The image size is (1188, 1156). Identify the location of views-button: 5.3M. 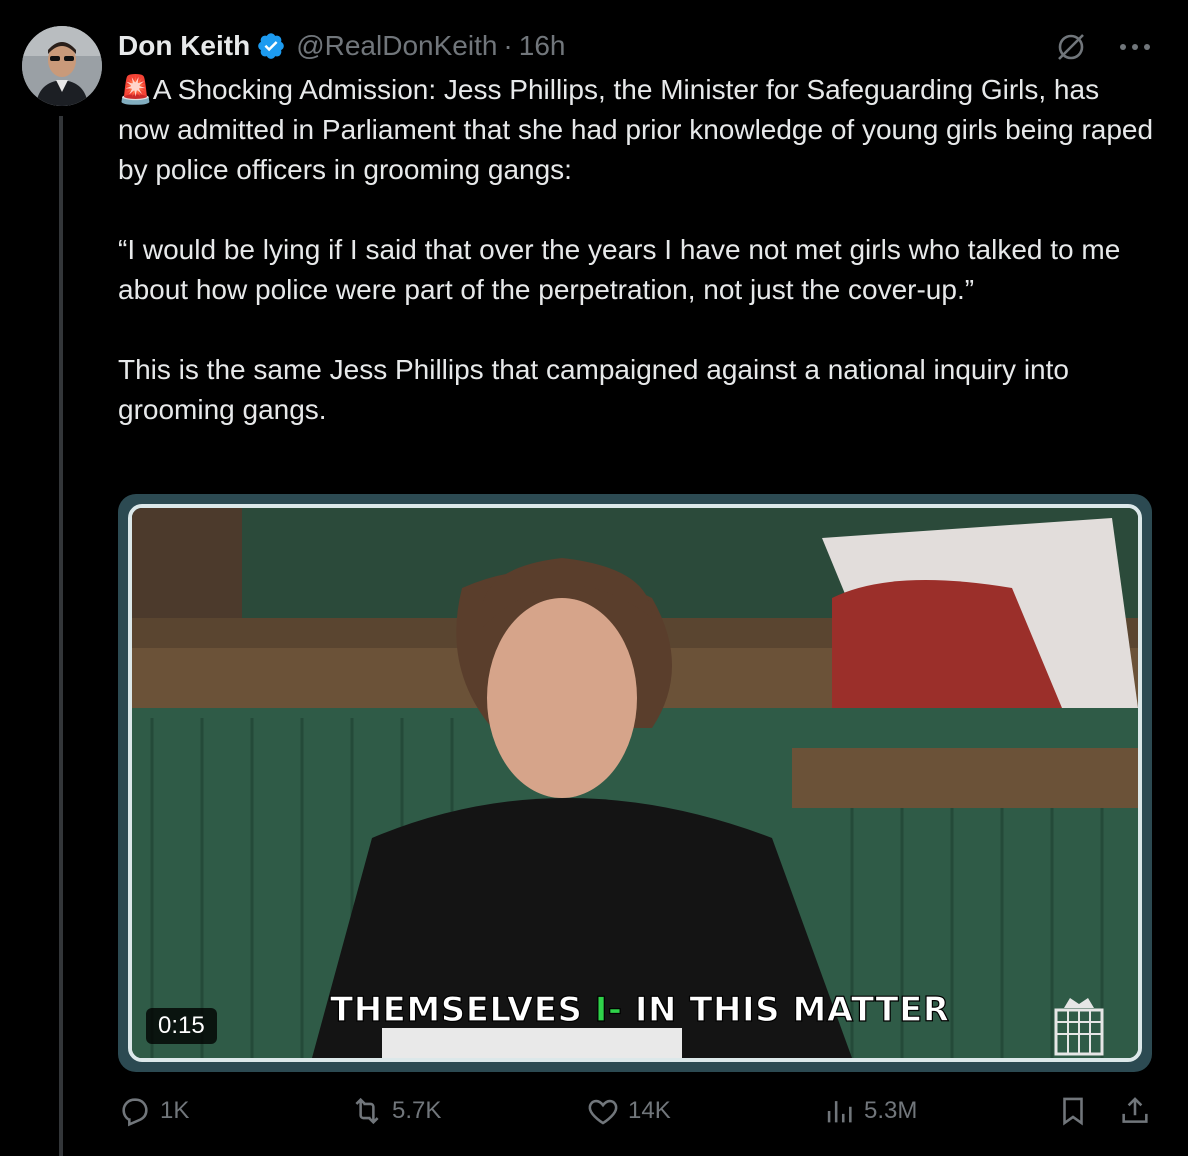
(869, 1111).